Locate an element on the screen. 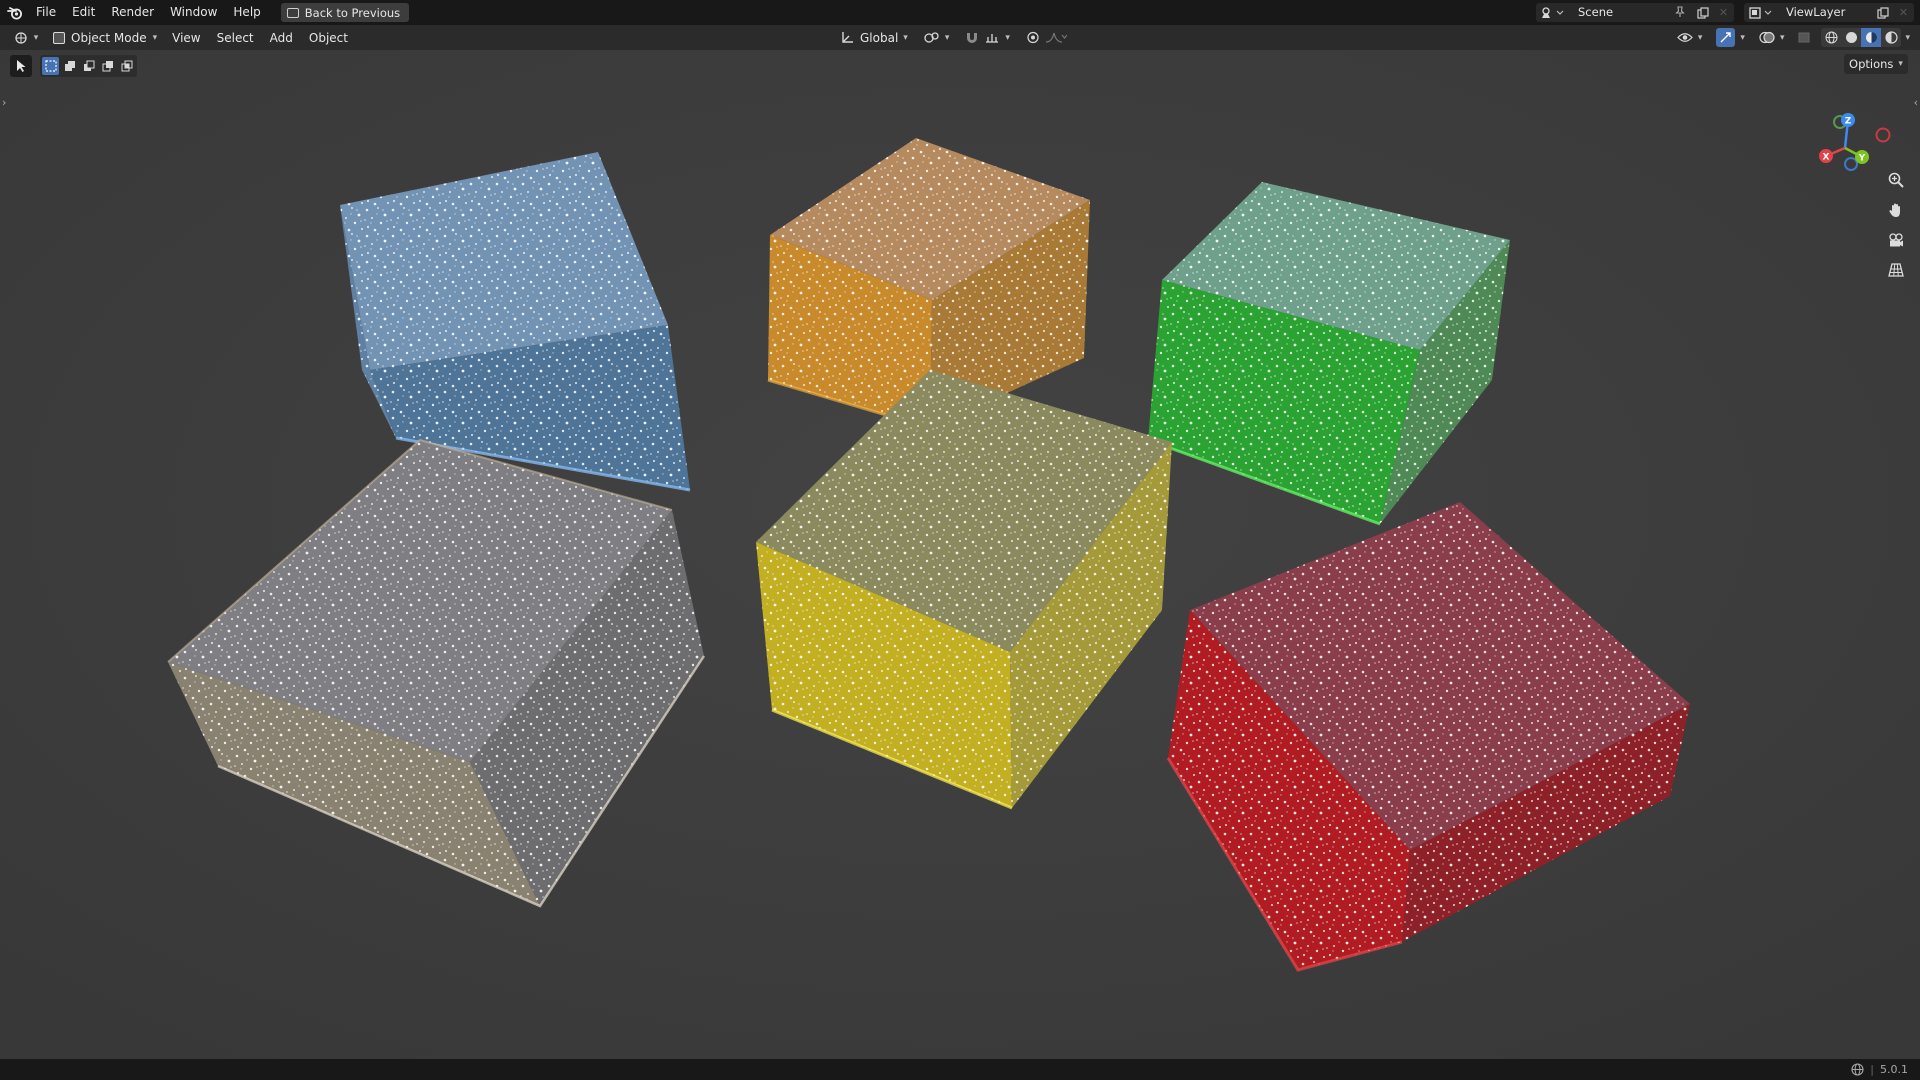 The width and height of the screenshot is (1920, 1080). material-preview-shading-button is located at coordinates (1871, 37).